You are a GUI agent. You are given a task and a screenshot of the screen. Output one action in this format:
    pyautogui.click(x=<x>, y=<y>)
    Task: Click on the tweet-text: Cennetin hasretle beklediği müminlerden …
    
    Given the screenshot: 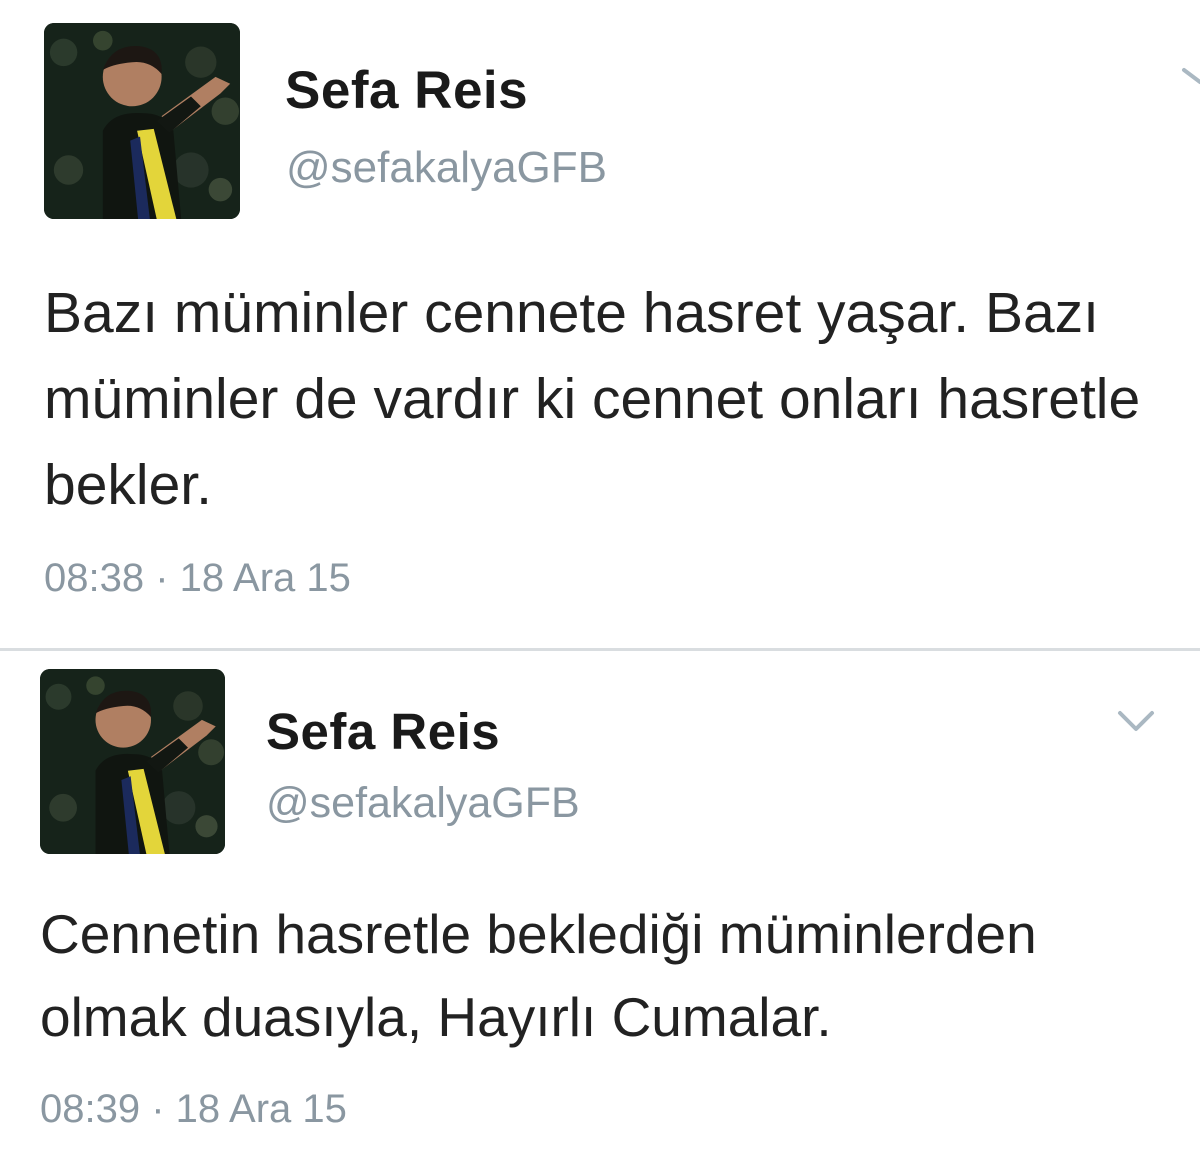 What is the action you would take?
    pyautogui.click(x=538, y=975)
    